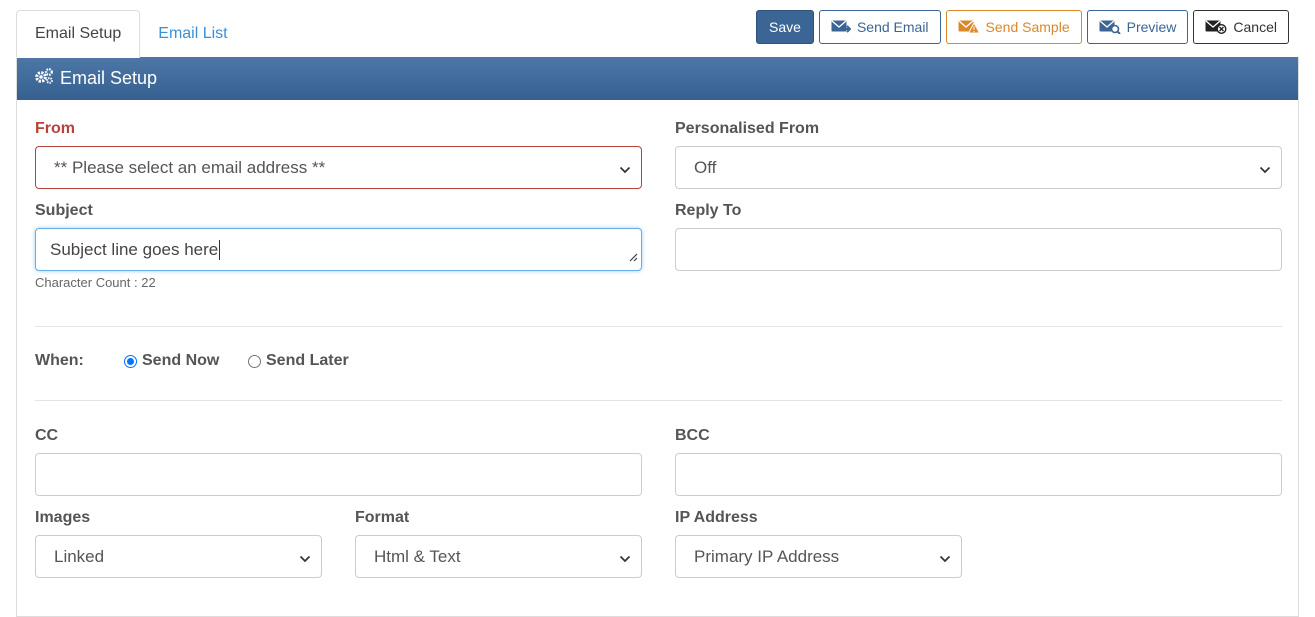  I want to click on send-later-radio: Send Later, so click(298, 361).